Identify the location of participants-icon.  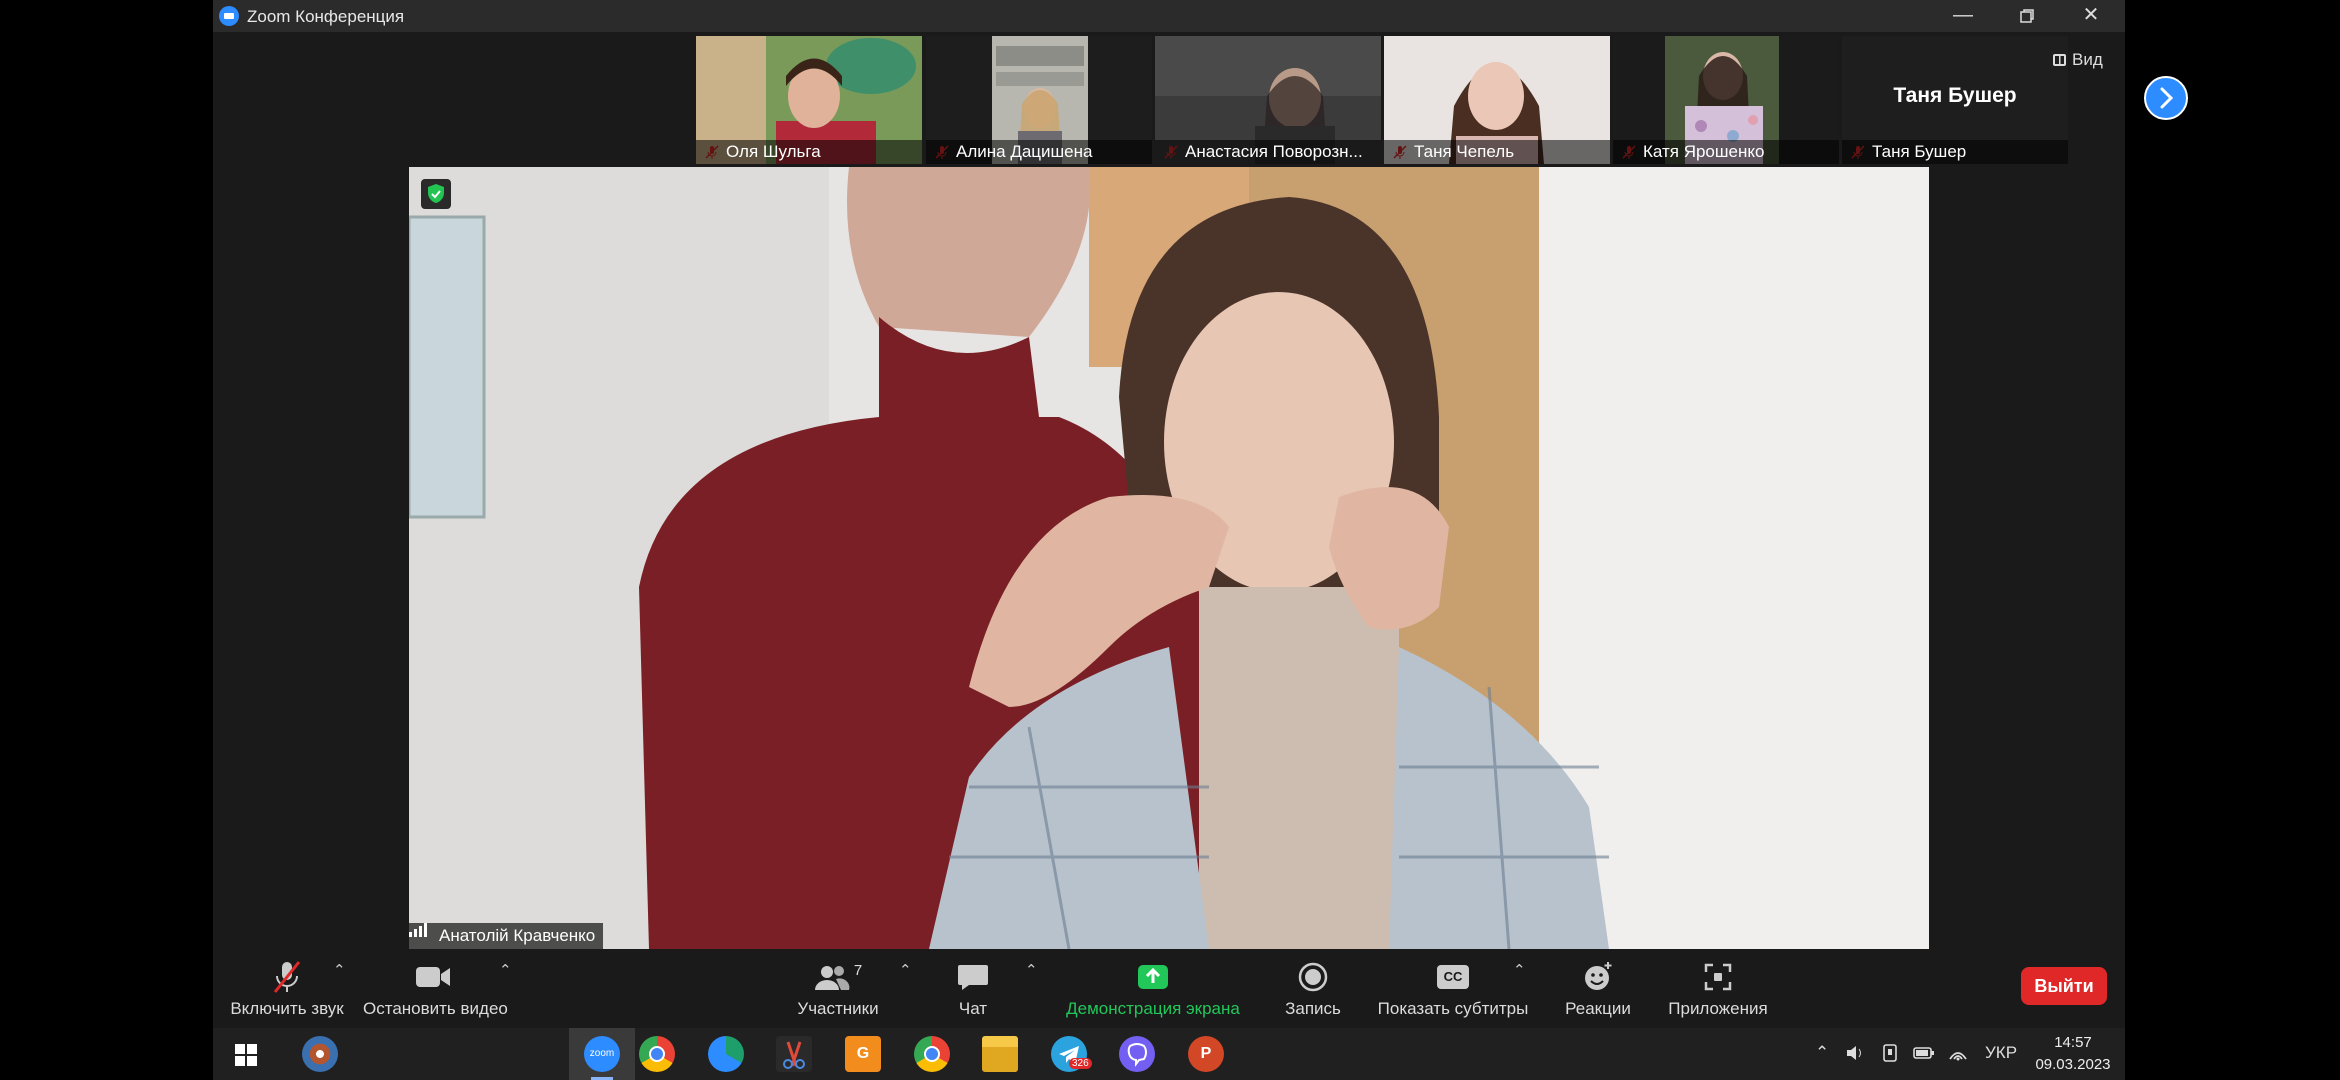
(832, 978).